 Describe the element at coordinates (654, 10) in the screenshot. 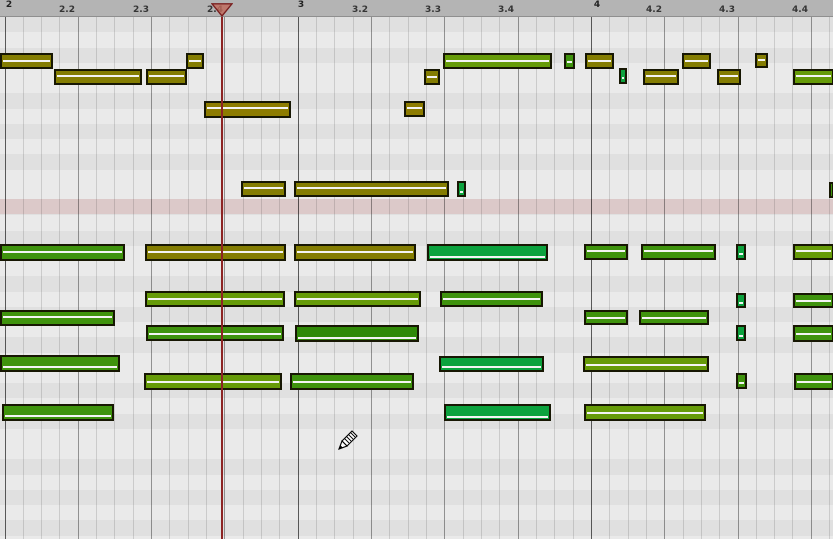

I see `beat-label: 4.2` at that location.